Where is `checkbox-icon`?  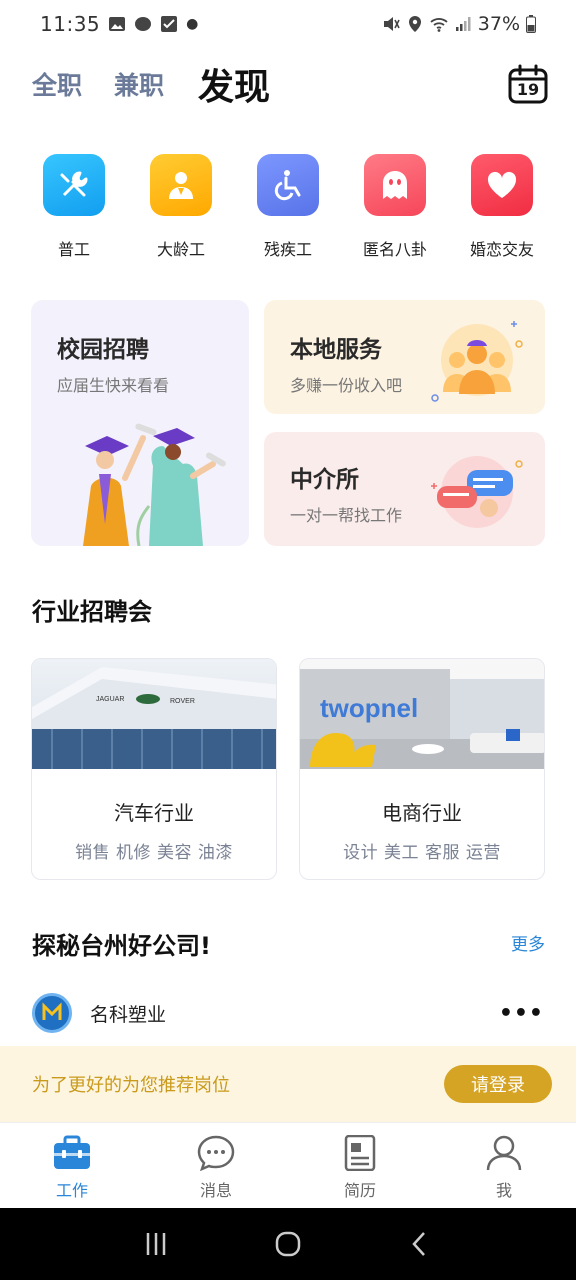 checkbox-icon is located at coordinates (169, 24).